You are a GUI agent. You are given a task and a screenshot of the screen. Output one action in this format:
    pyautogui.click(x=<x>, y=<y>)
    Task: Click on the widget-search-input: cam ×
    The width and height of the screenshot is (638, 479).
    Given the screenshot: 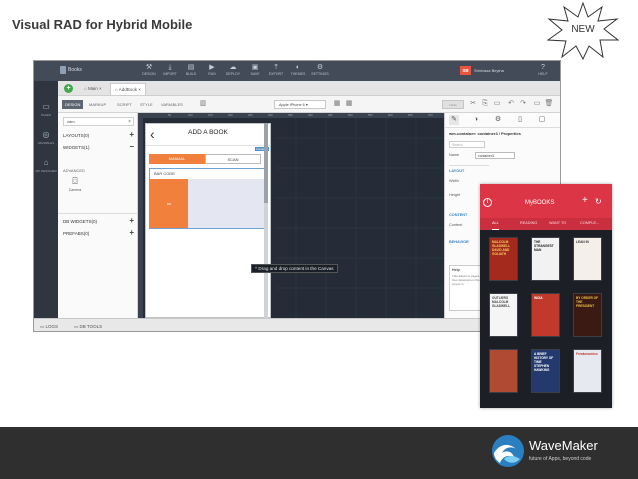 What is the action you would take?
    pyautogui.click(x=98, y=121)
    